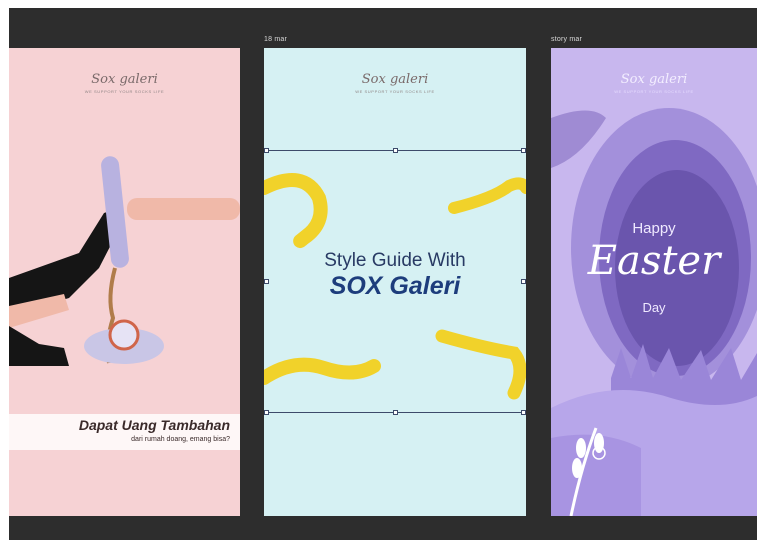 The height and width of the screenshot is (540, 757). Describe the element at coordinates (566, 39) in the screenshot. I see `artboard-label-story-mar: story mar` at that location.